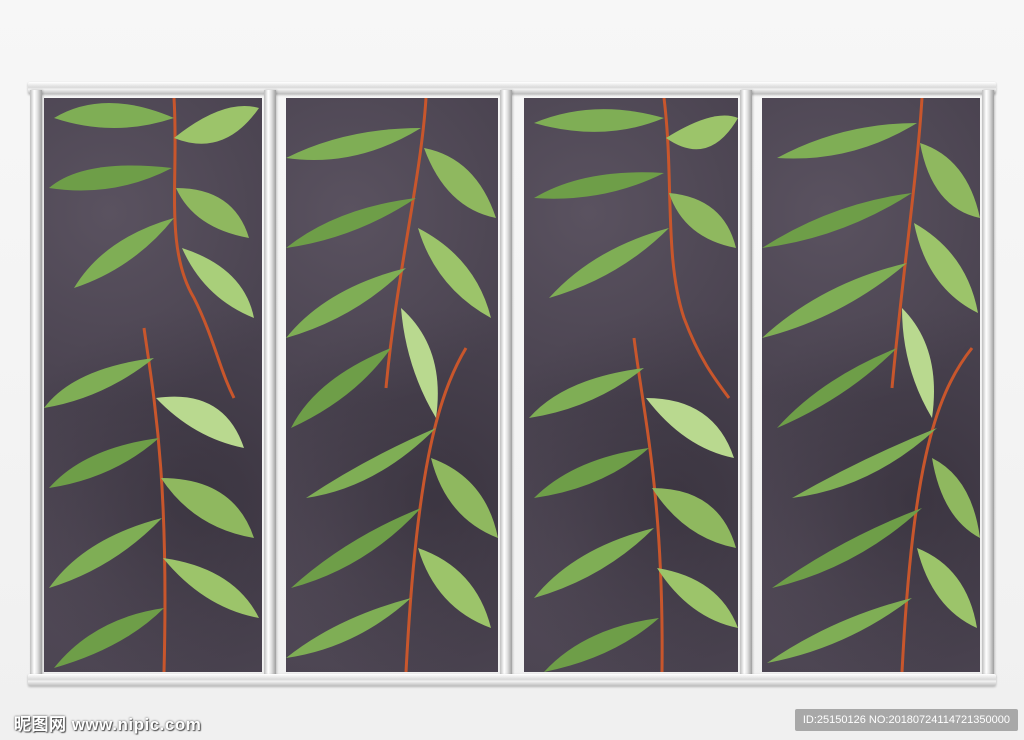 Image resolution: width=1024 pixels, height=740 pixels. I want to click on site-watermark: 昵图网 www.nipic.com, so click(108, 724).